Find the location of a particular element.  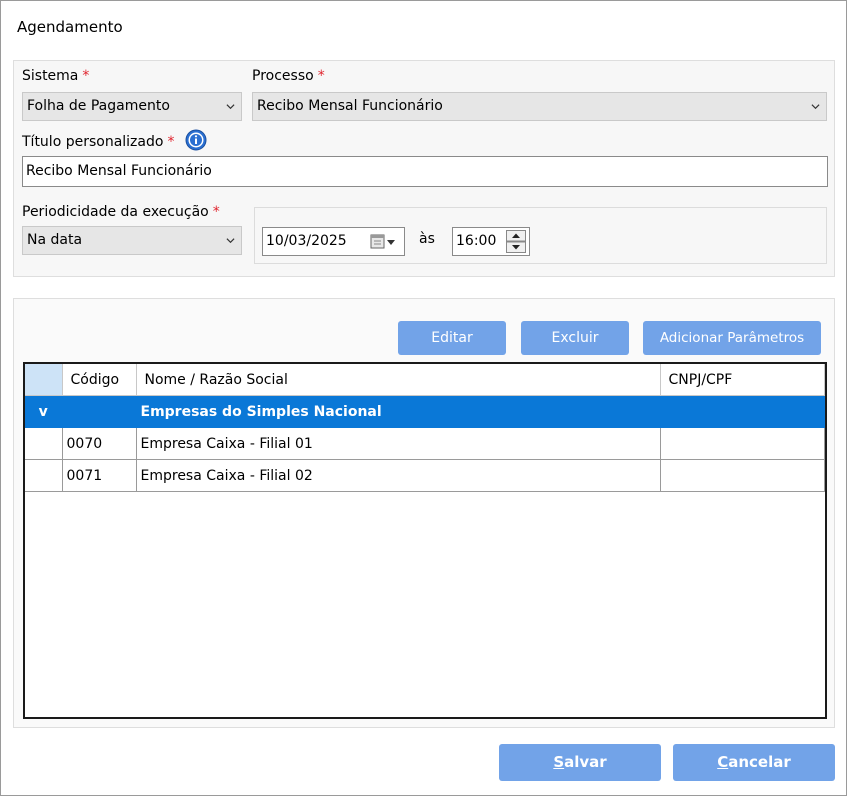

column-header-codigo: Código is located at coordinates (99, 380).